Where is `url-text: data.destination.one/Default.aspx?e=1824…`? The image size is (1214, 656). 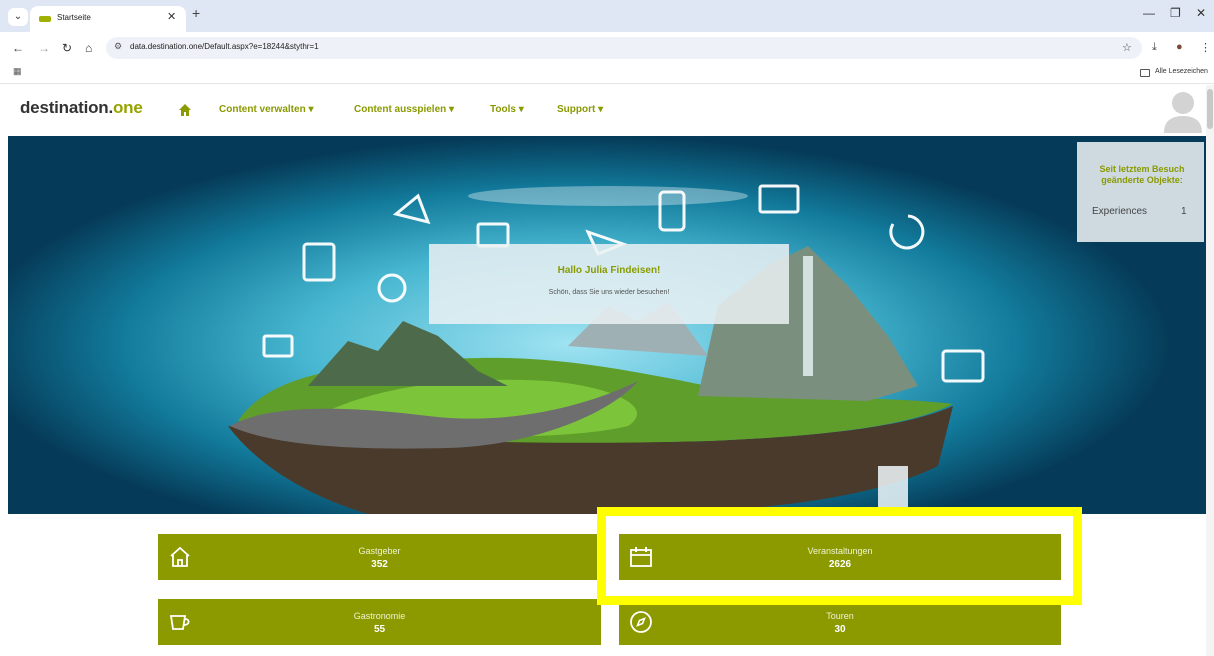 url-text: data.destination.one/Default.aspx?e=1824… is located at coordinates (224, 46).